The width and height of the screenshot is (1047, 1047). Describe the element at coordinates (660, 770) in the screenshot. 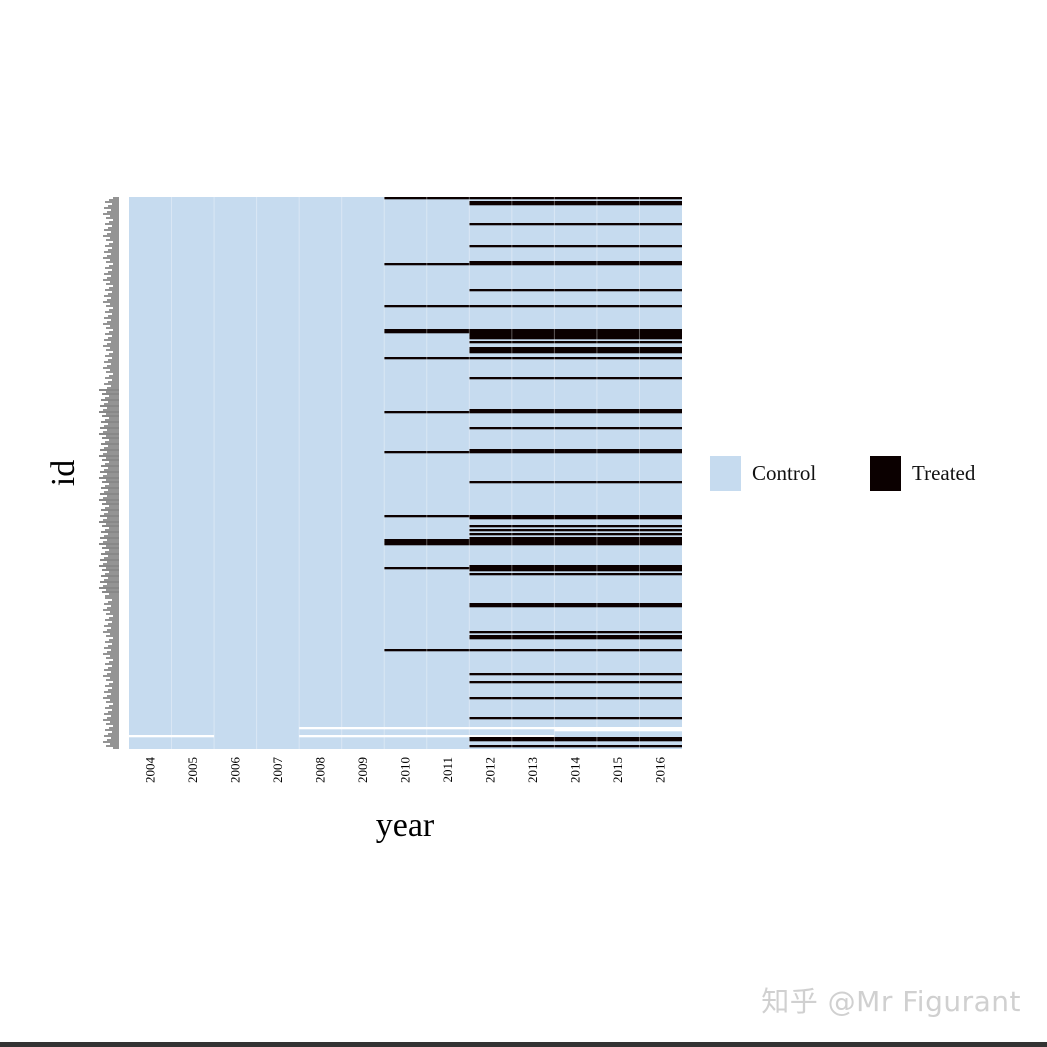

I see `x-tick-label: 2016` at that location.